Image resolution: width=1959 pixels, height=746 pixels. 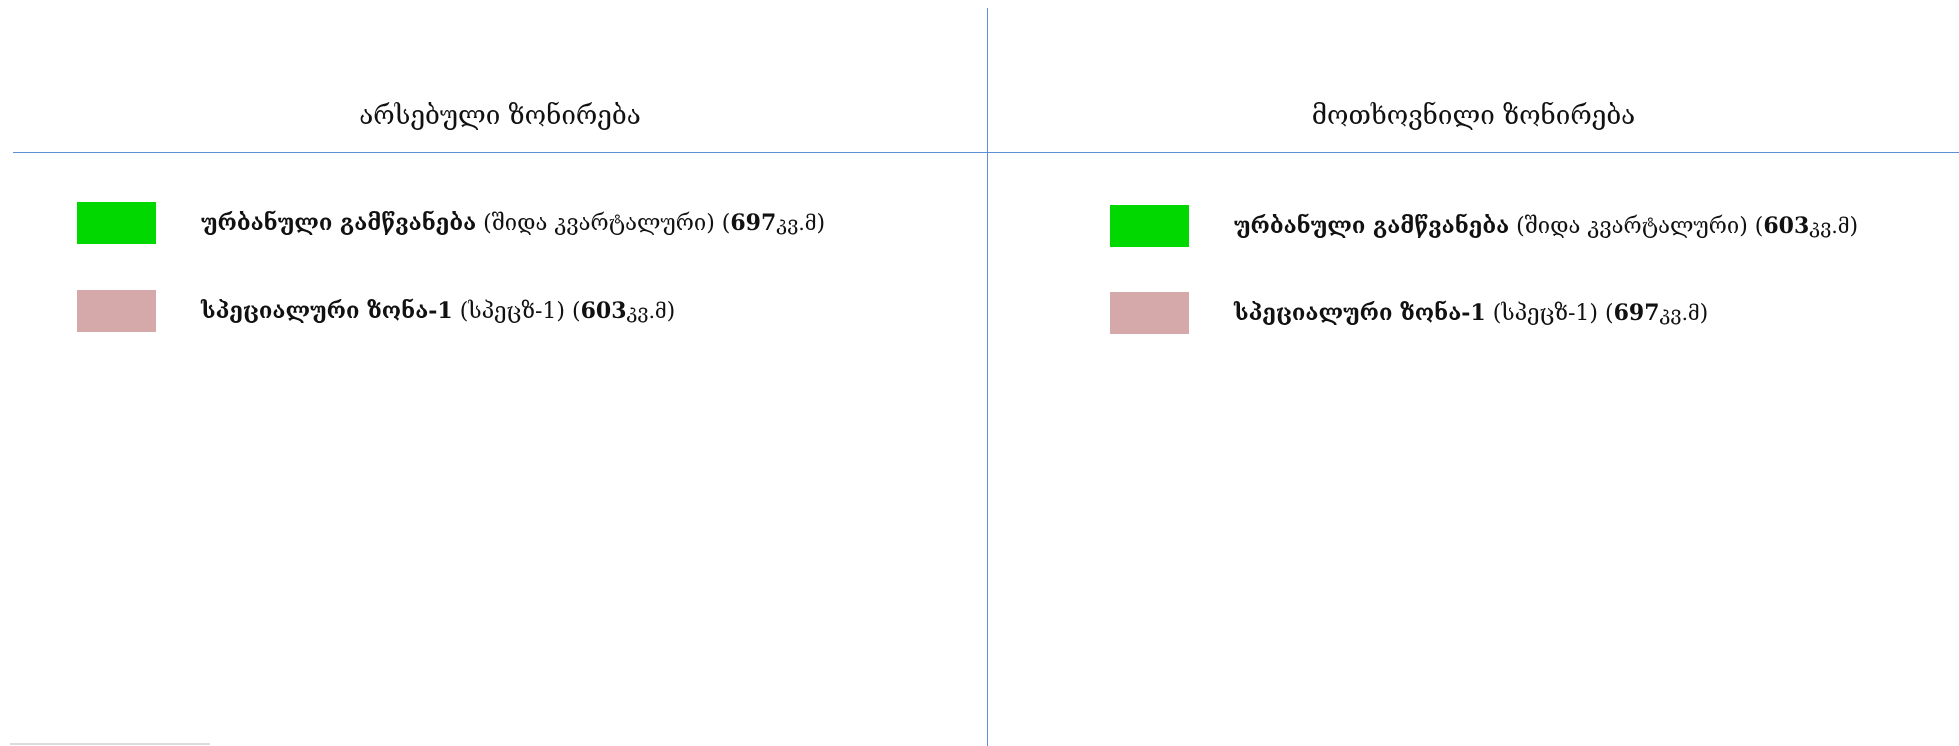 I want to click on existing-zoning-title: არსებული ზონირება, so click(x=500, y=116).